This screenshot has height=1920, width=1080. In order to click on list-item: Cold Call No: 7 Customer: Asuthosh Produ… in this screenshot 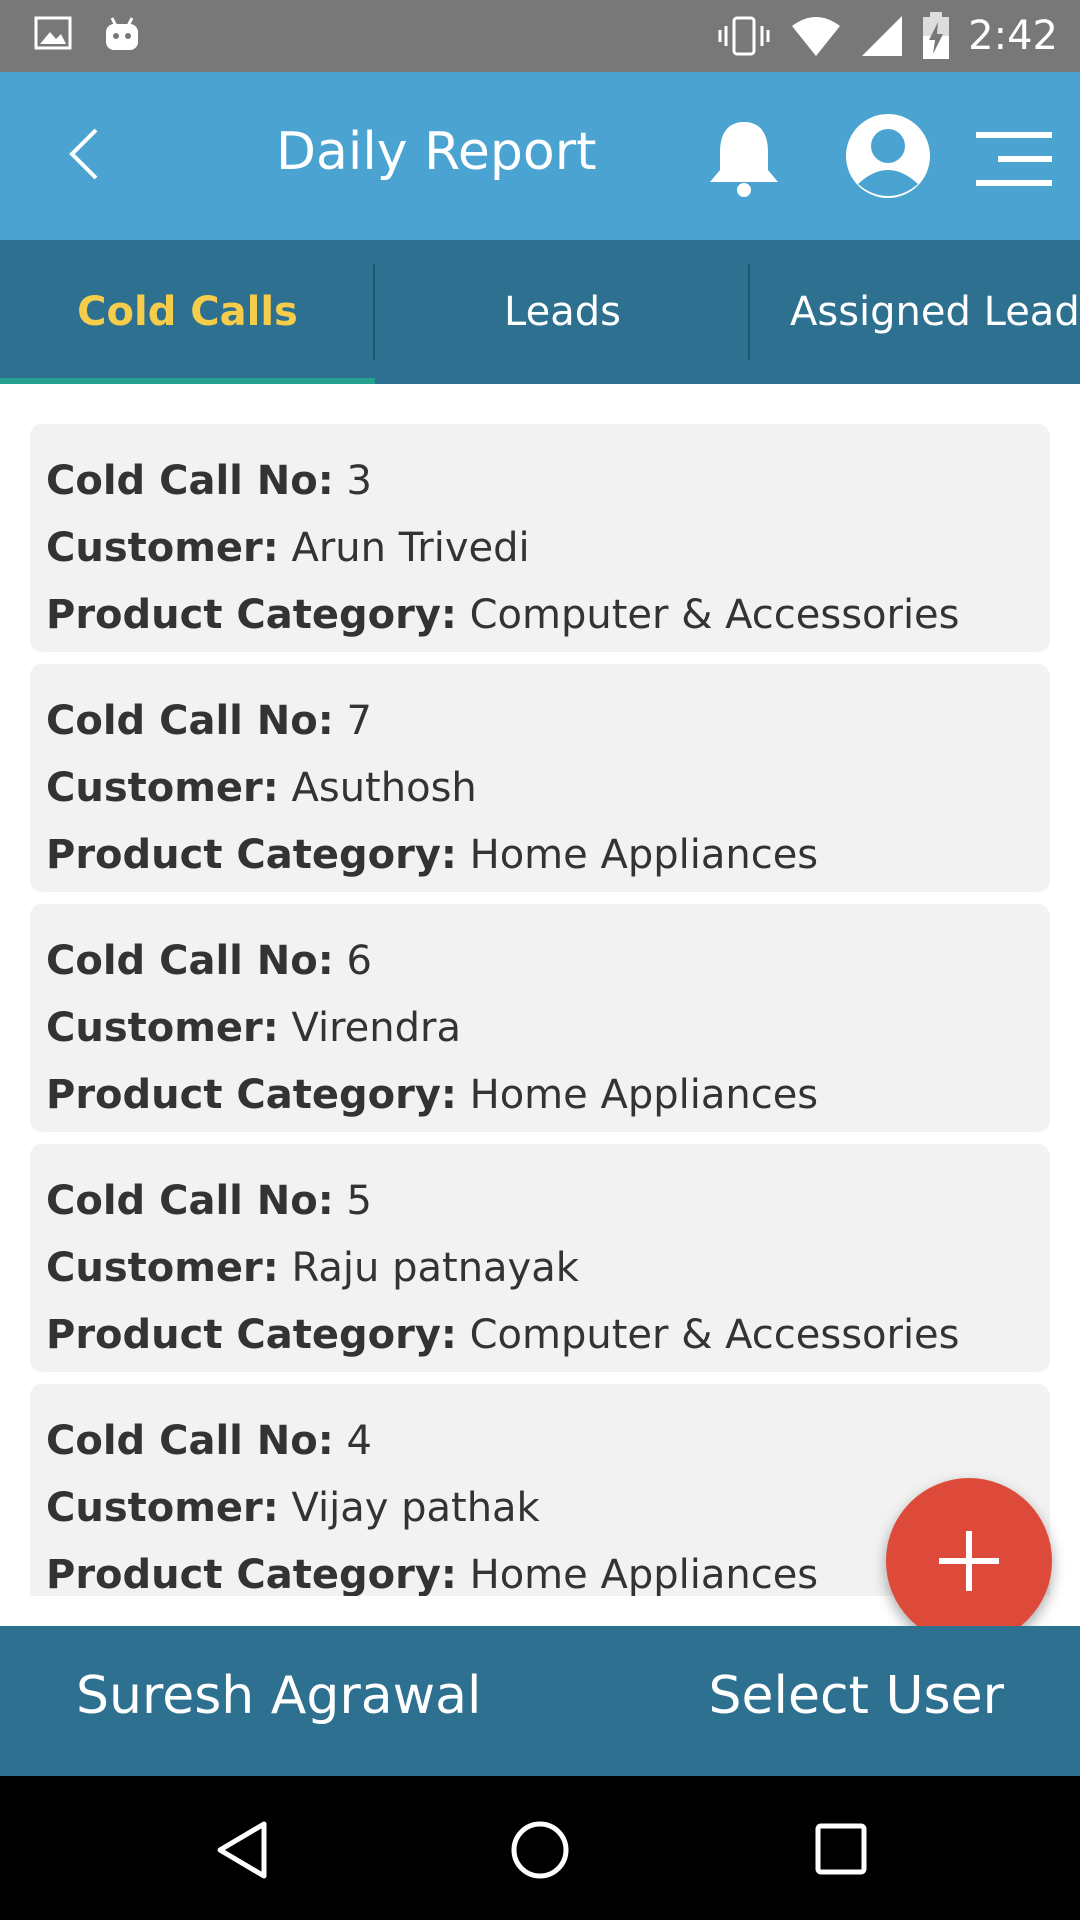, I will do `click(540, 778)`.